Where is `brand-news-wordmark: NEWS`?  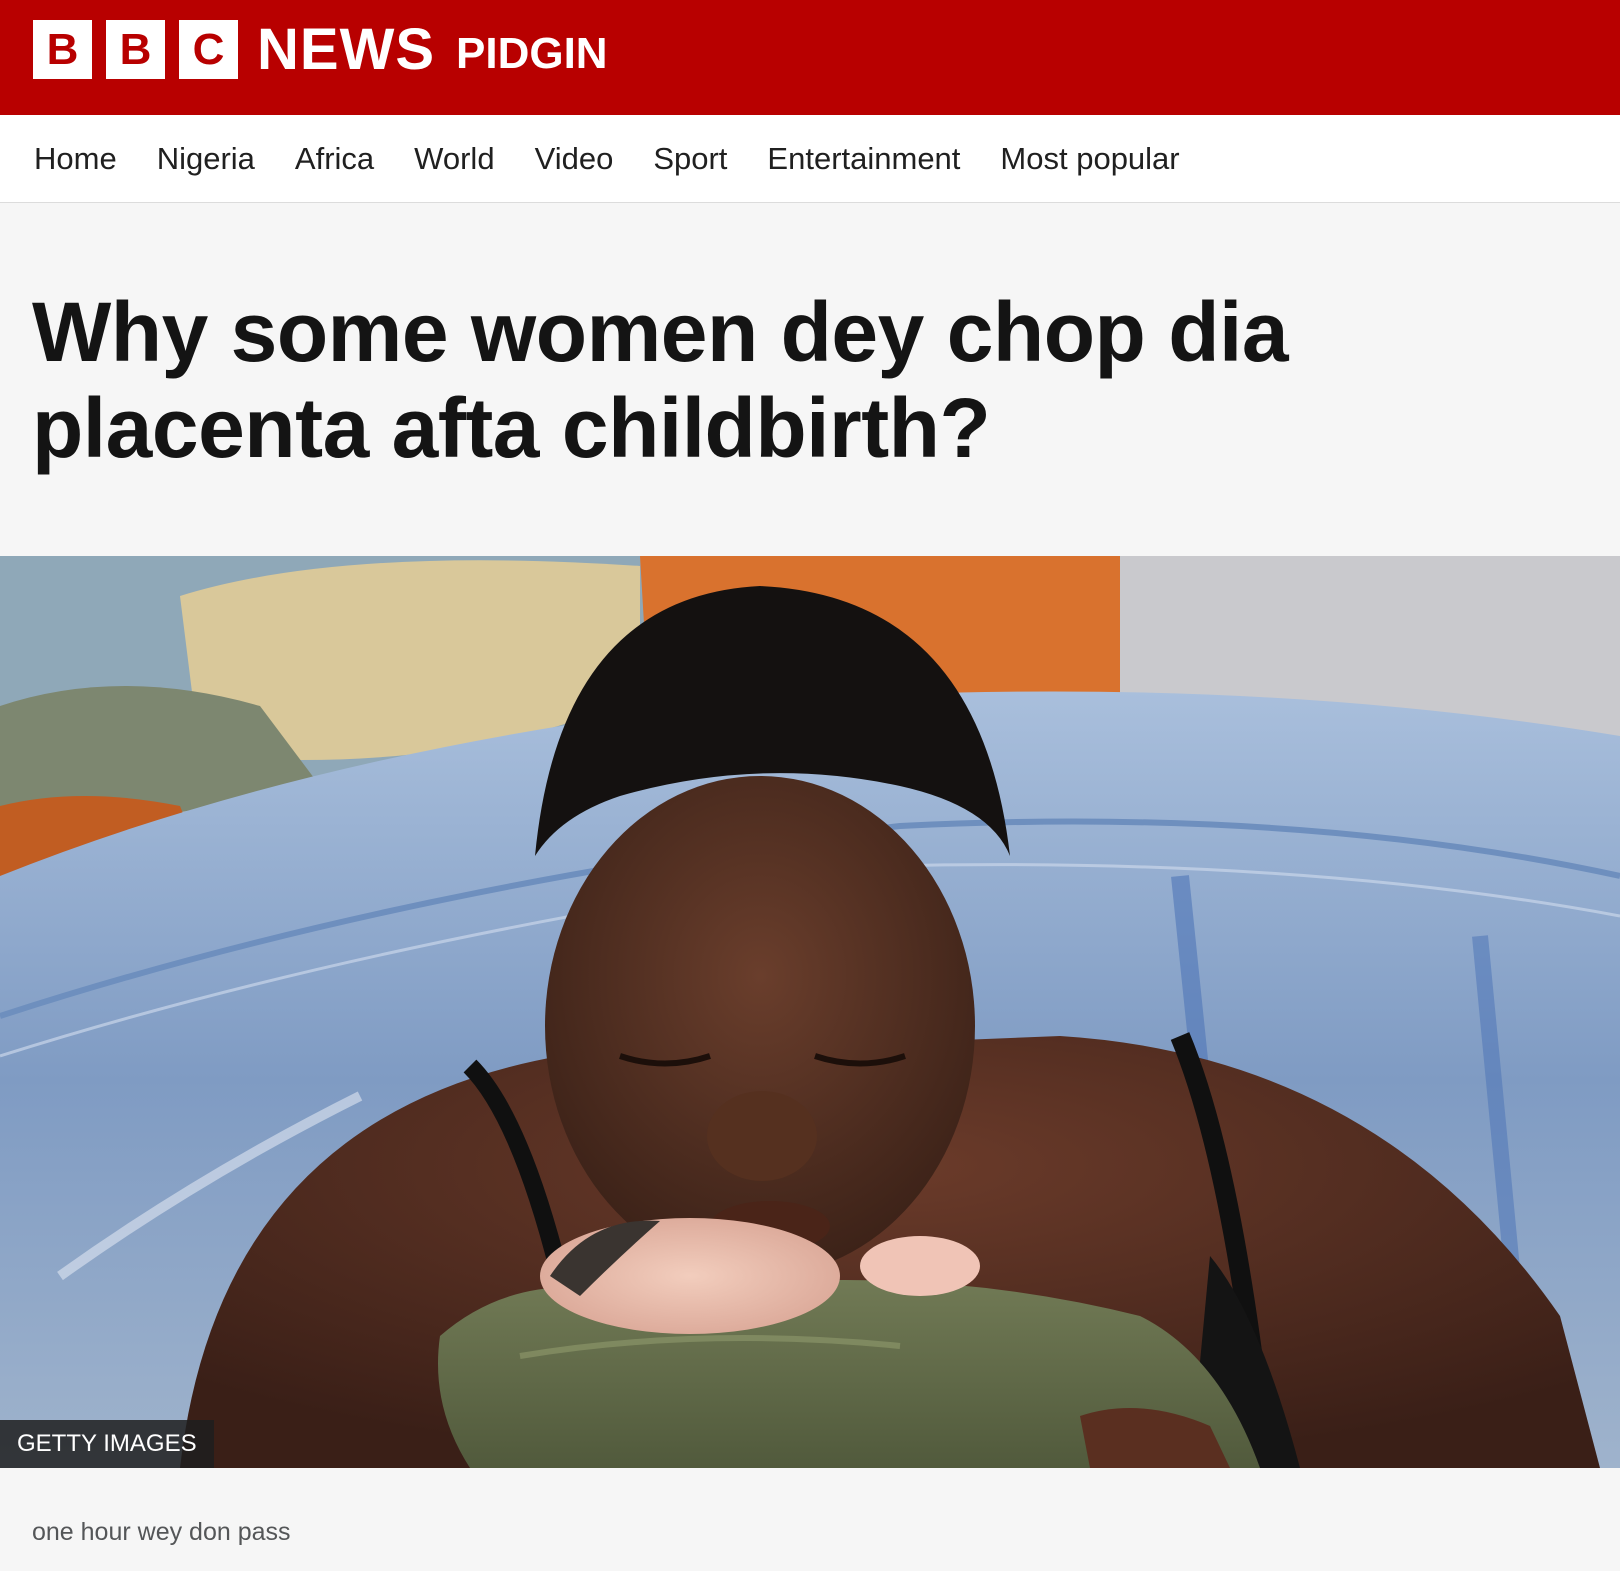 brand-news-wordmark: NEWS is located at coordinates (346, 50).